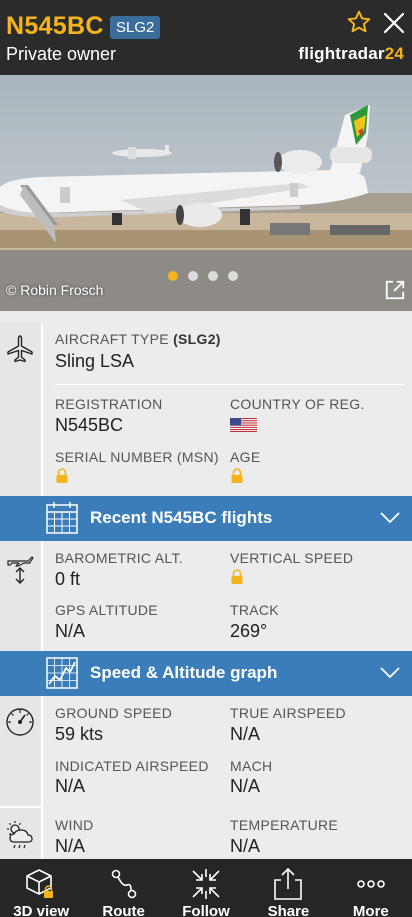 Image resolution: width=412 pixels, height=917 pixels. Describe the element at coordinates (20, 349) in the screenshot. I see `airplane-icon` at that location.